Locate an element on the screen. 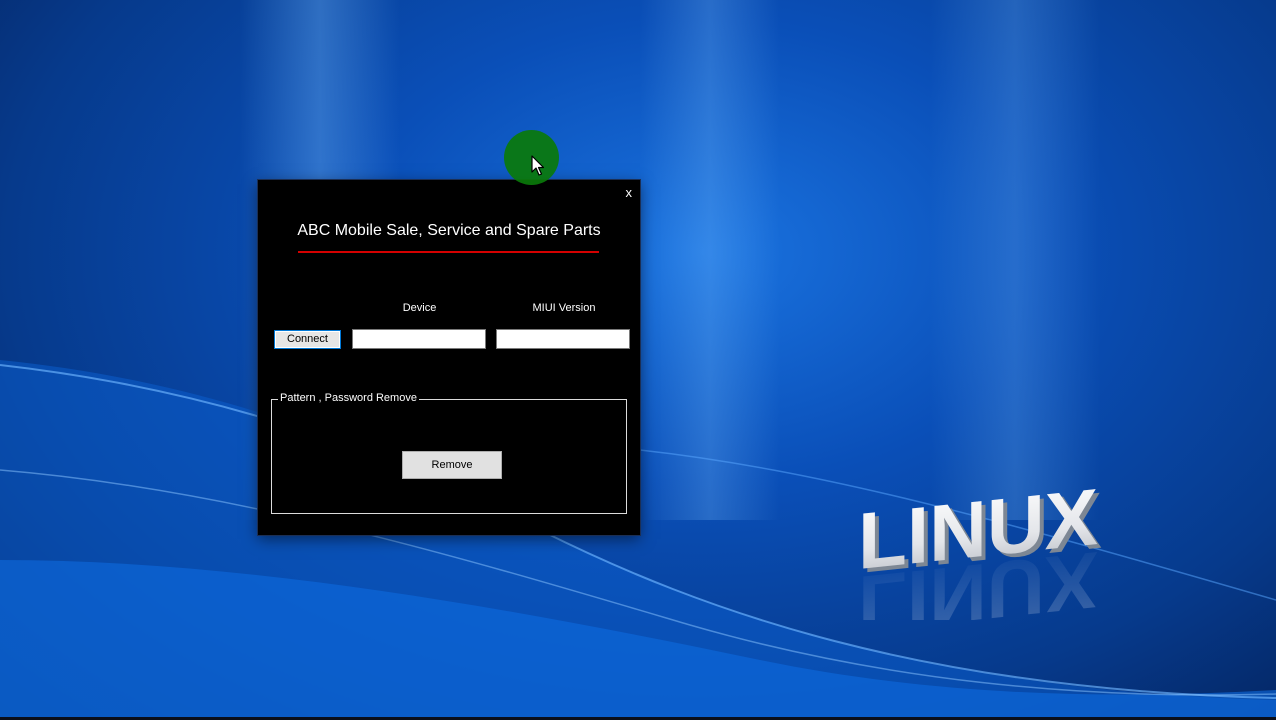 The height and width of the screenshot is (720, 1276). connect-button: Connect is located at coordinates (307, 339).